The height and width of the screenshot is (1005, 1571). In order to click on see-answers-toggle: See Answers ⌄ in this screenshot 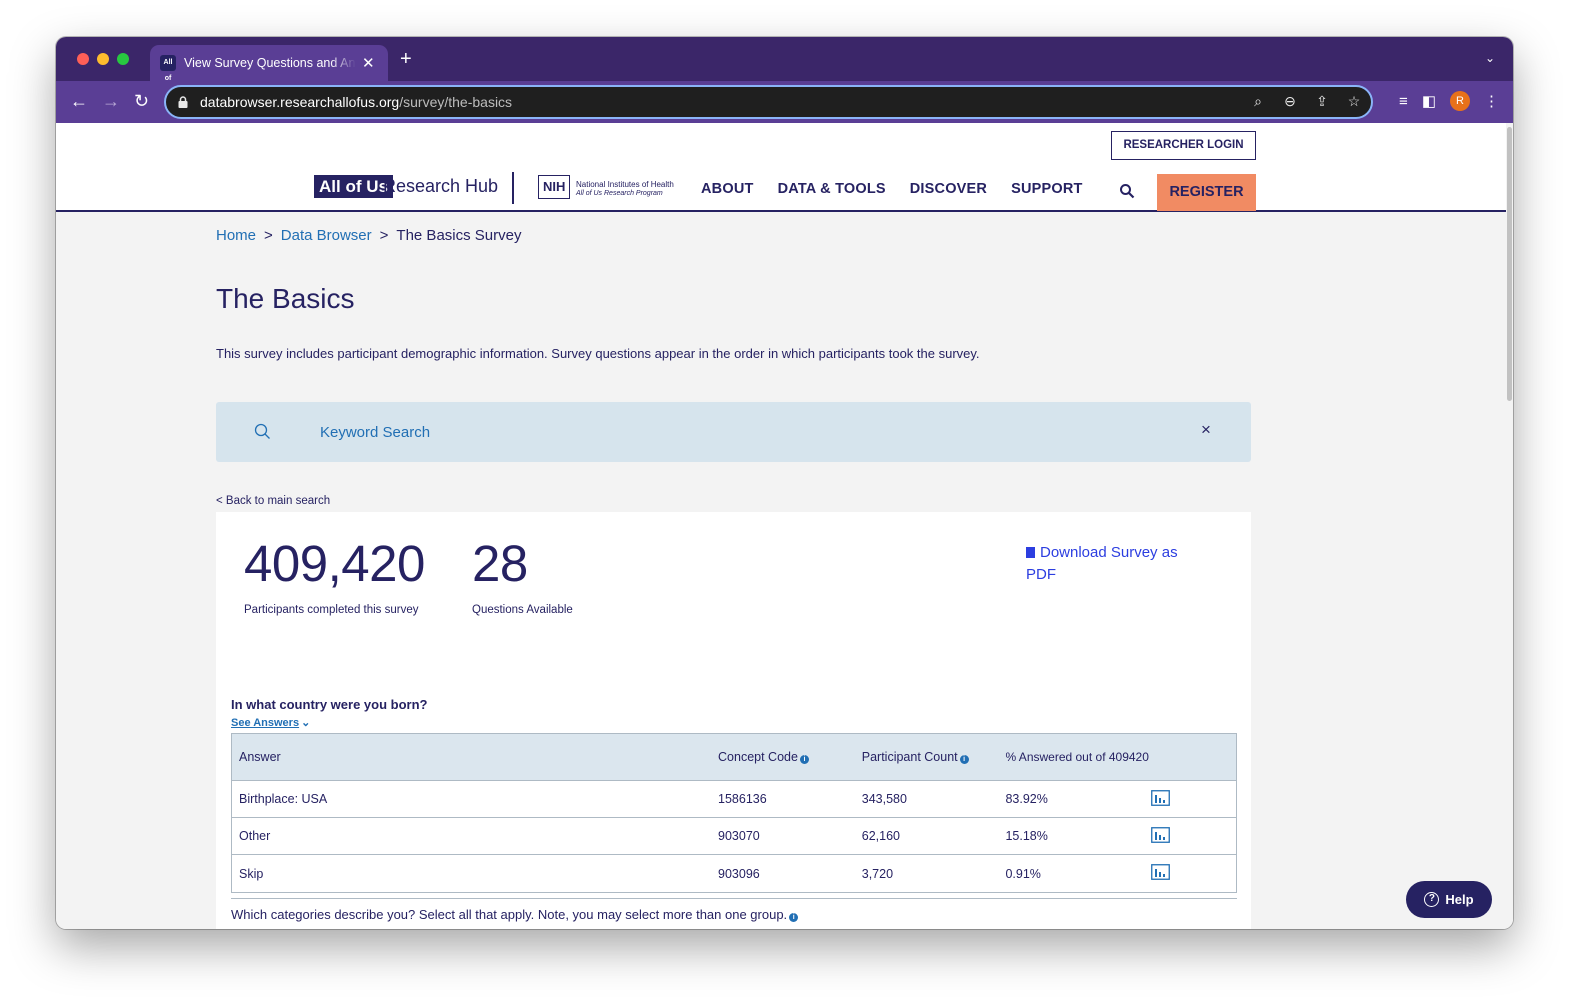, I will do `click(270, 722)`.